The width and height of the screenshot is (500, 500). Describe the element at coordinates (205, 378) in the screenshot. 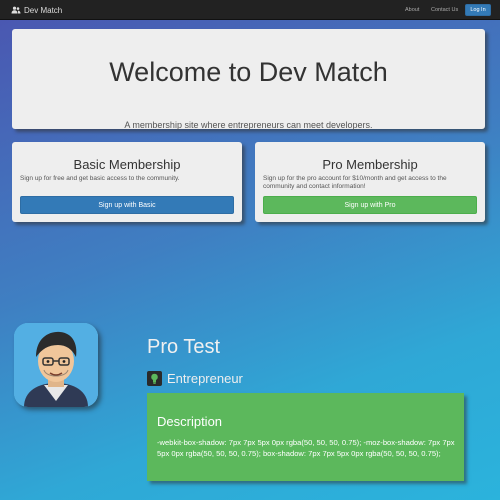

I see `role-label: Entrepreneur` at that location.